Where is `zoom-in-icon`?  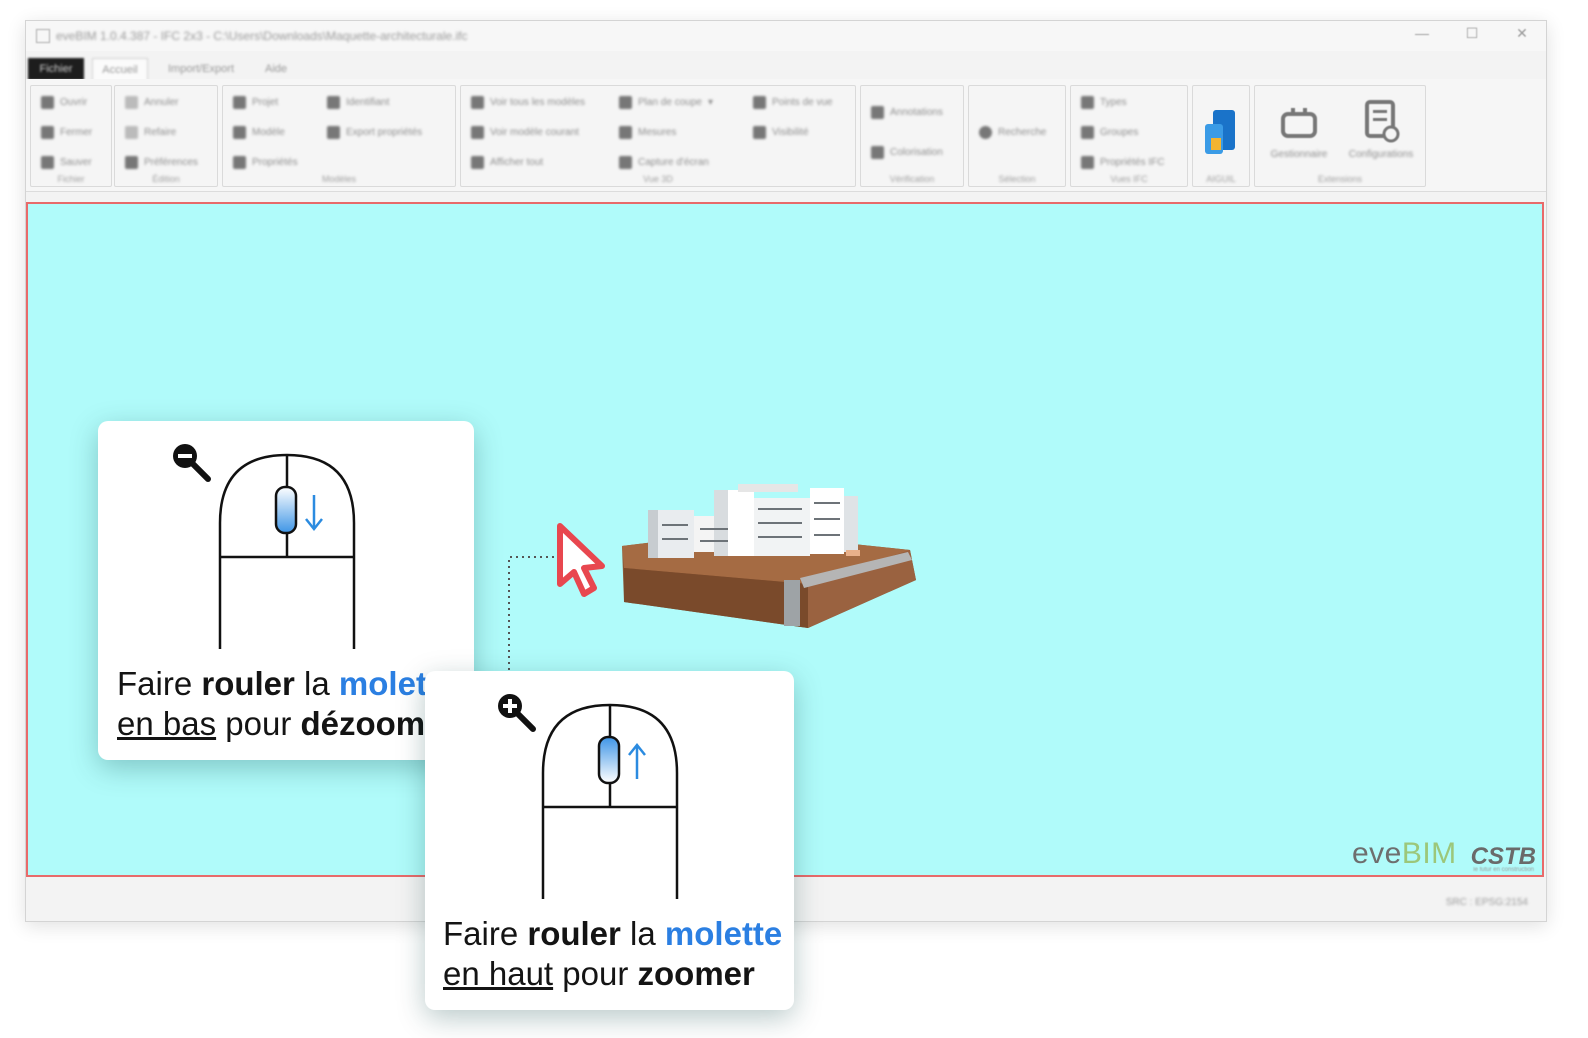
zoom-in-icon is located at coordinates (517, 713).